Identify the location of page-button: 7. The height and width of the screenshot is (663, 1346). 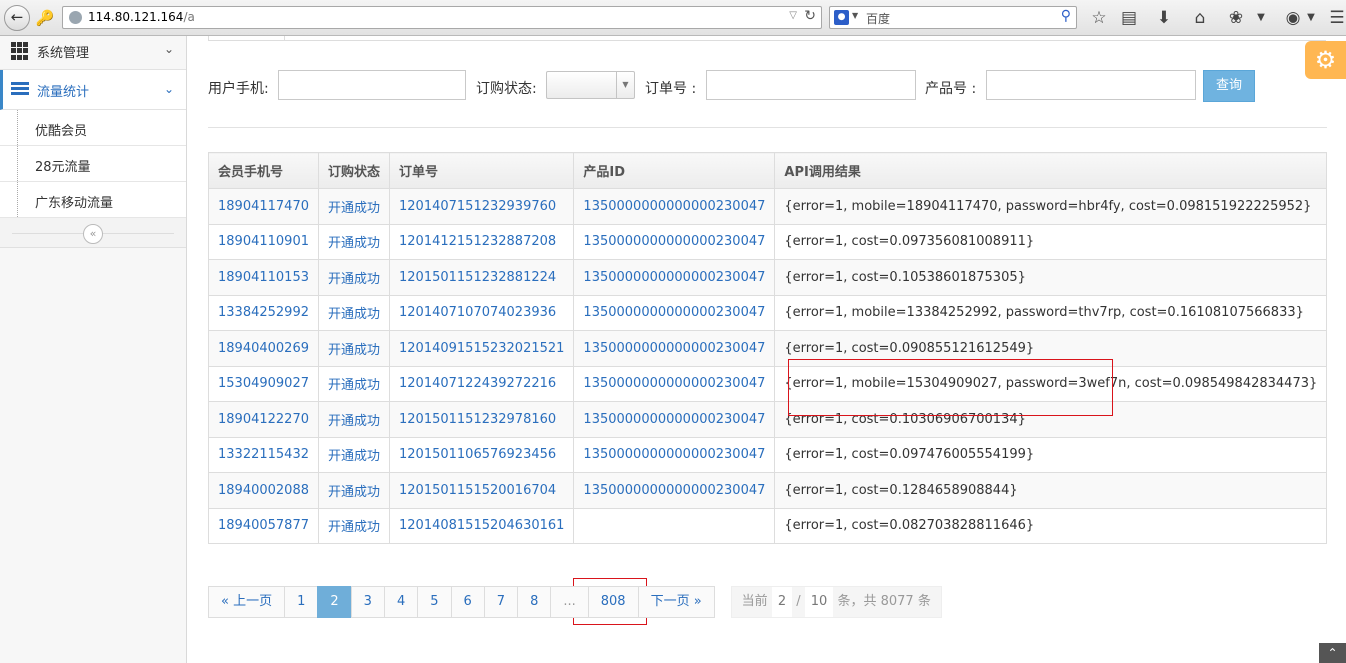
(501, 602).